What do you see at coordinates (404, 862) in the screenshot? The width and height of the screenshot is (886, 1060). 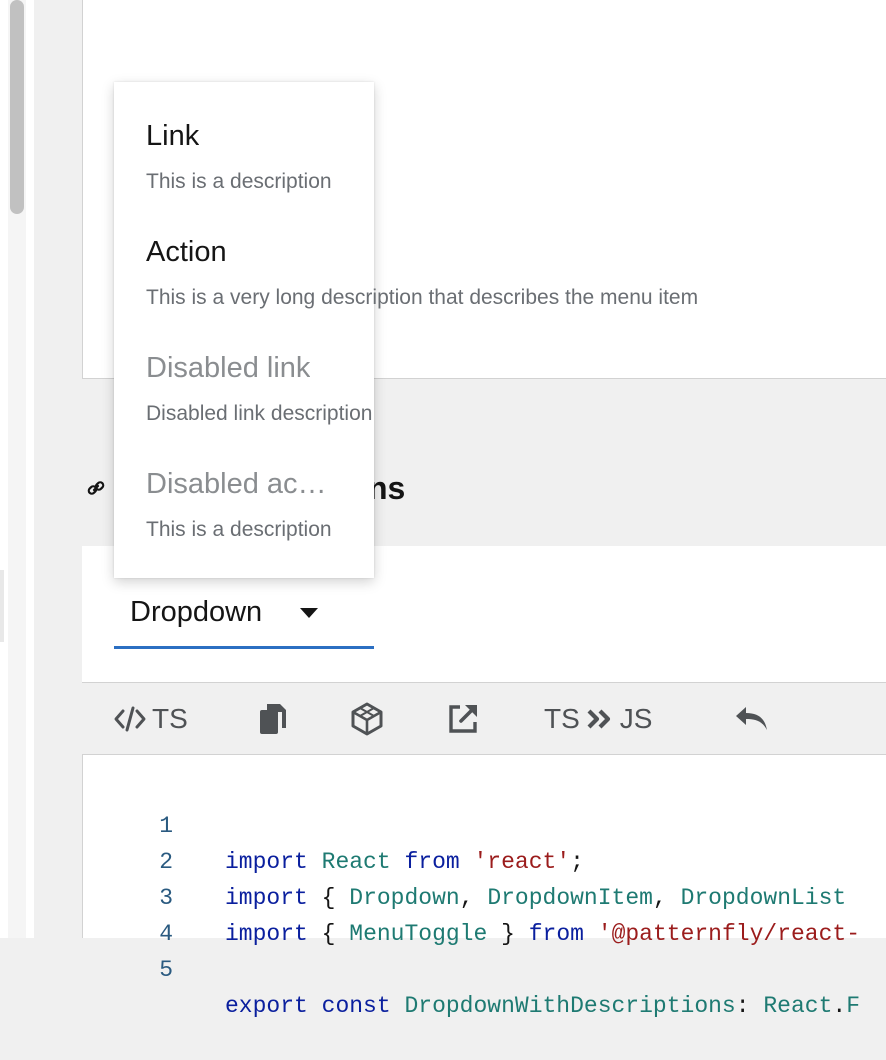 I see `code-text: import React from 'react';` at bounding box center [404, 862].